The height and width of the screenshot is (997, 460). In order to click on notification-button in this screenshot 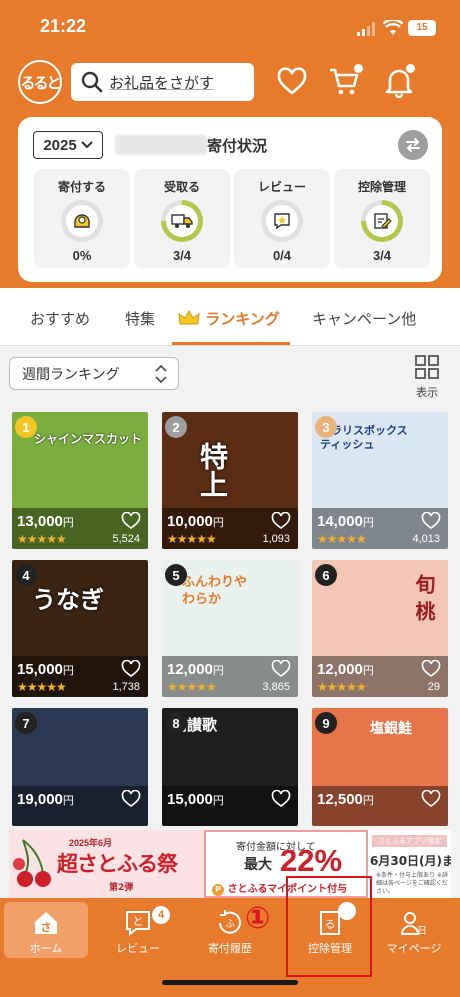, I will do `click(400, 82)`.